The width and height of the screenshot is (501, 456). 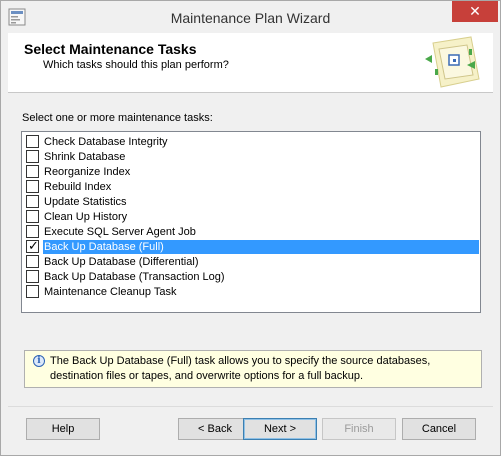 I want to click on task-label: Reorganize Index, so click(x=87, y=172).